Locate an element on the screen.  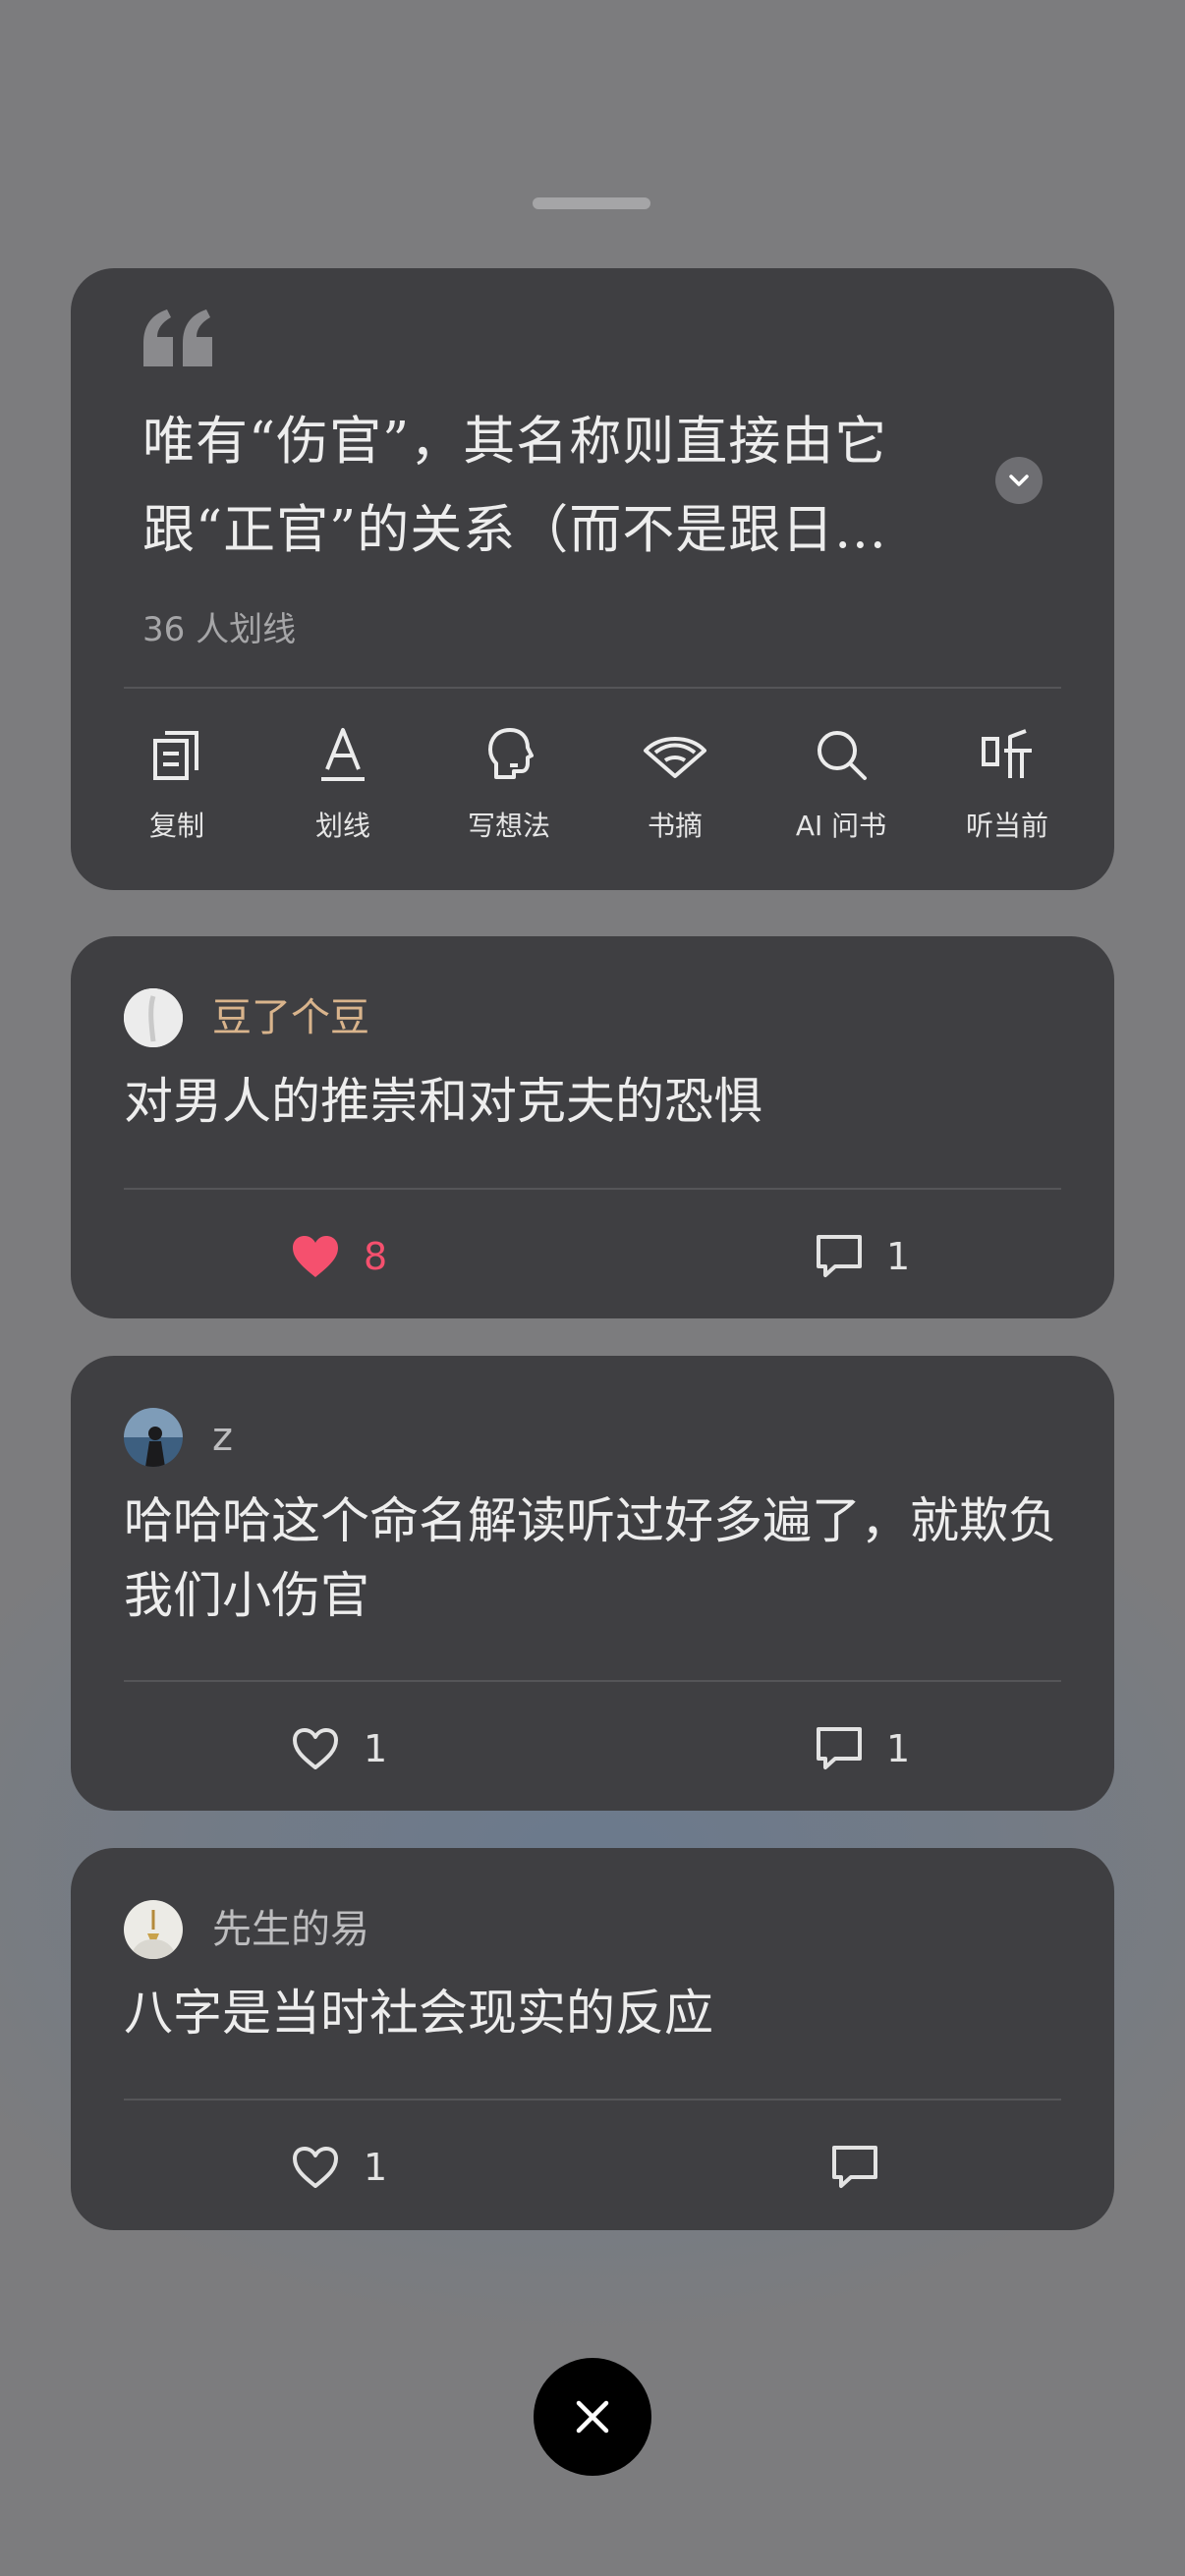
close-button is located at coordinates (592, 2417).